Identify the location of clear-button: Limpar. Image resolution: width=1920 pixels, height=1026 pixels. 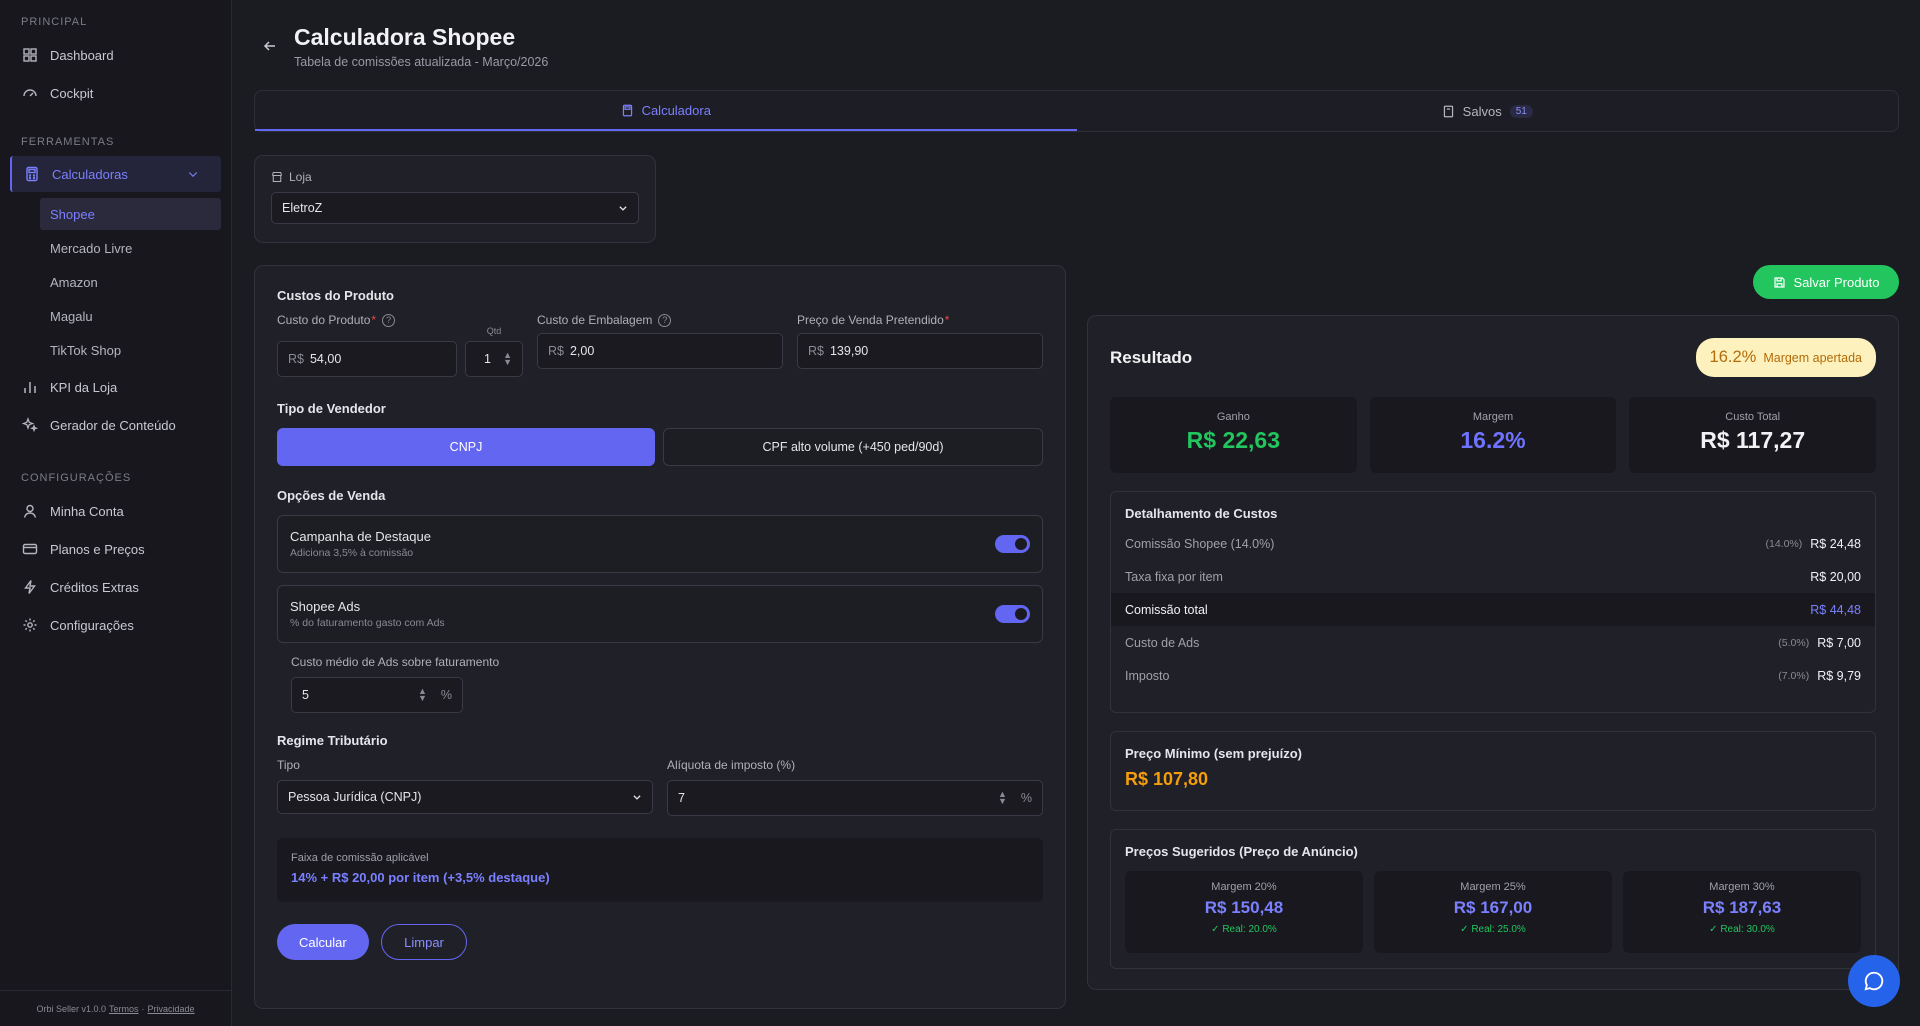
(424, 942).